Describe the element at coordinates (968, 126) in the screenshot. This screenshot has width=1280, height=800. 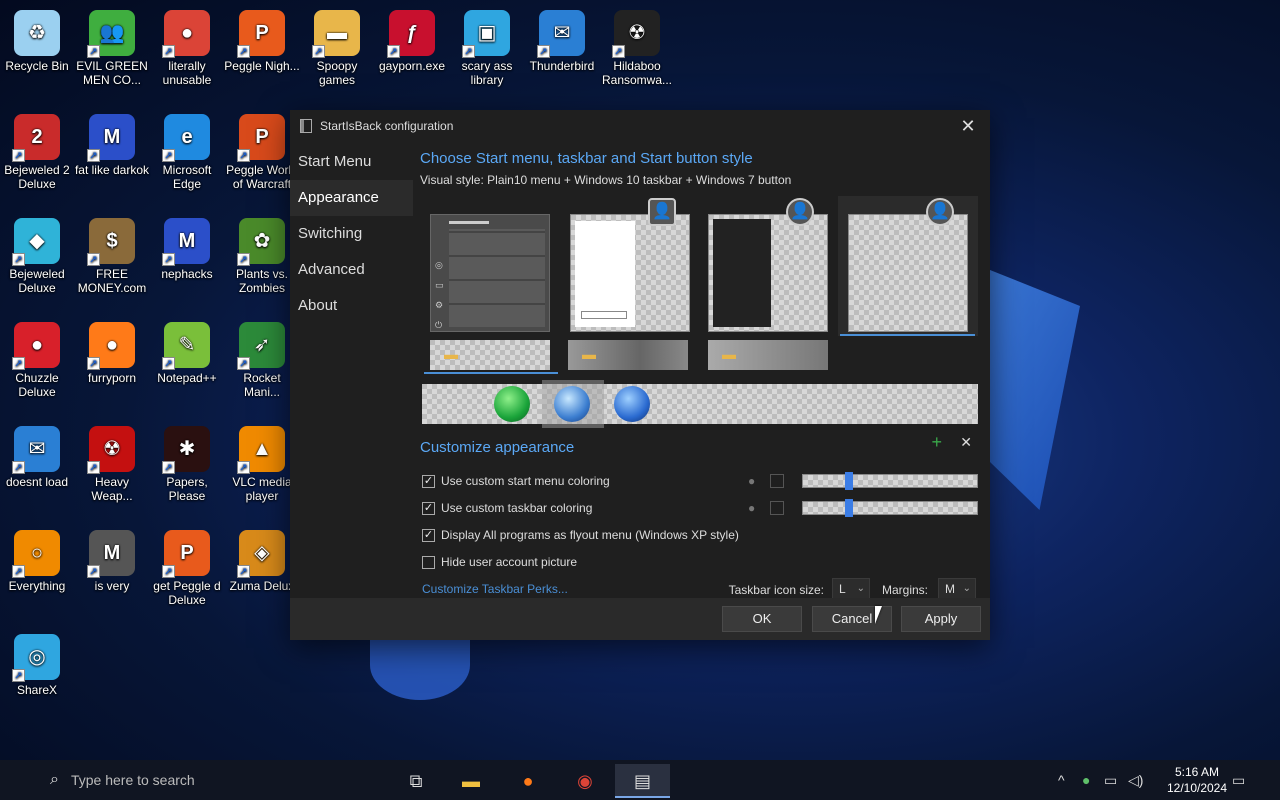
I see `close-button: ✕` at that location.